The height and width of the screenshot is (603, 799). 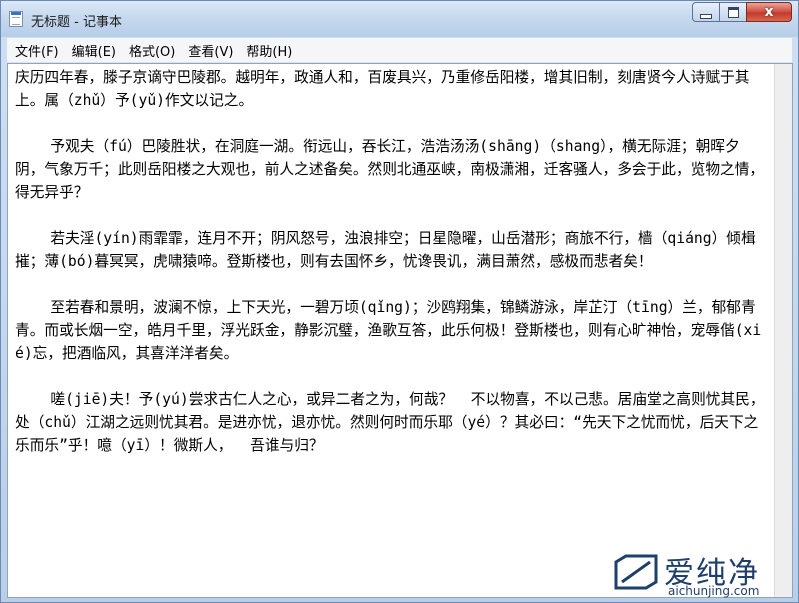 What do you see at coordinates (37, 50) in the screenshot?
I see `menu-file: 文件(F)` at bounding box center [37, 50].